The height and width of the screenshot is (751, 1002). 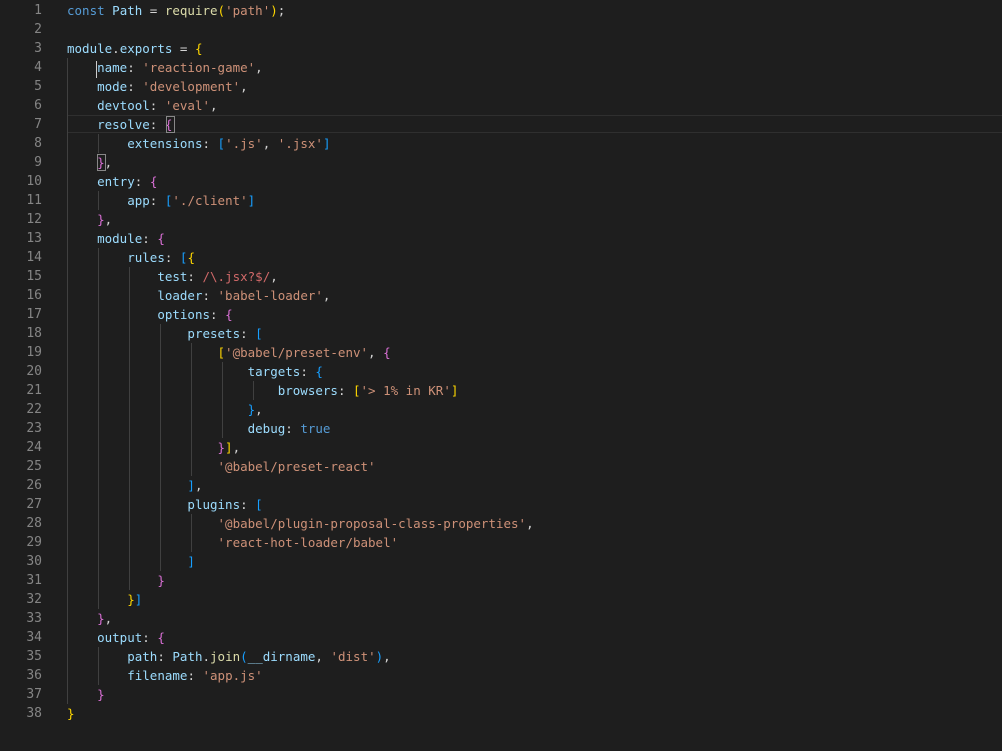 I want to click on line-code: test: /\.jsx?$/,, so click(x=172, y=276).